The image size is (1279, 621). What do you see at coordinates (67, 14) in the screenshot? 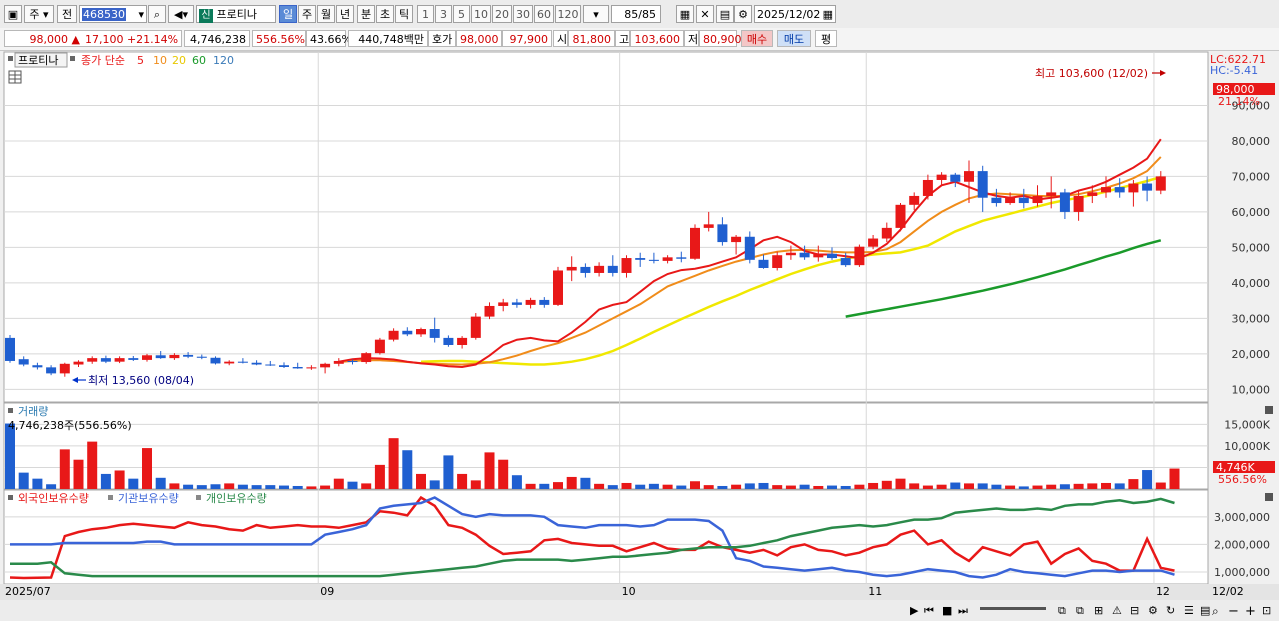
I see `prev-button: 전` at bounding box center [67, 14].